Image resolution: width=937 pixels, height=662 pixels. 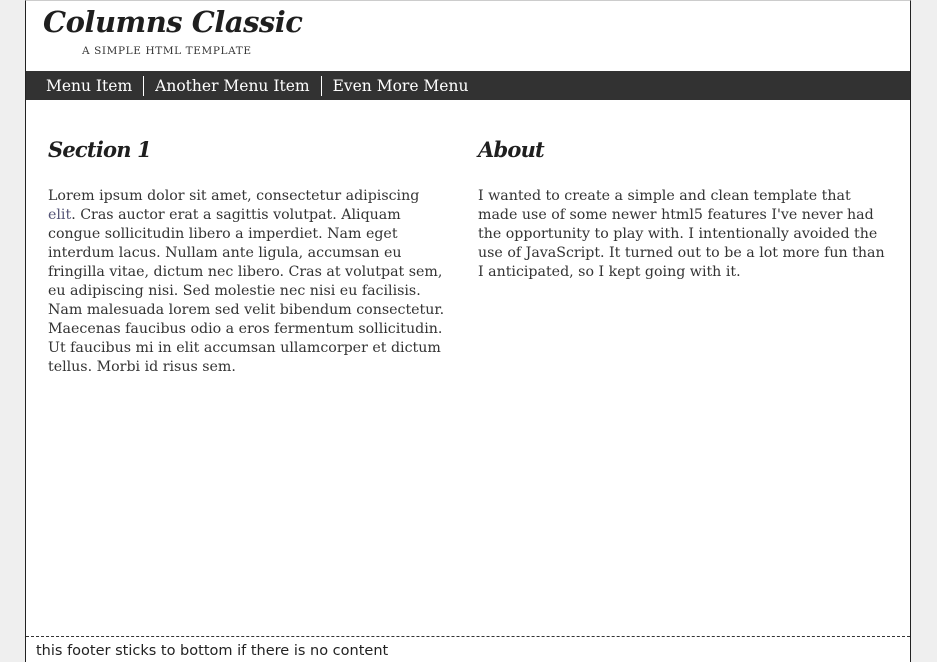 What do you see at coordinates (59, 215) in the screenshot?
I see `section-1-link: elit` at bounding box center [59, 215].